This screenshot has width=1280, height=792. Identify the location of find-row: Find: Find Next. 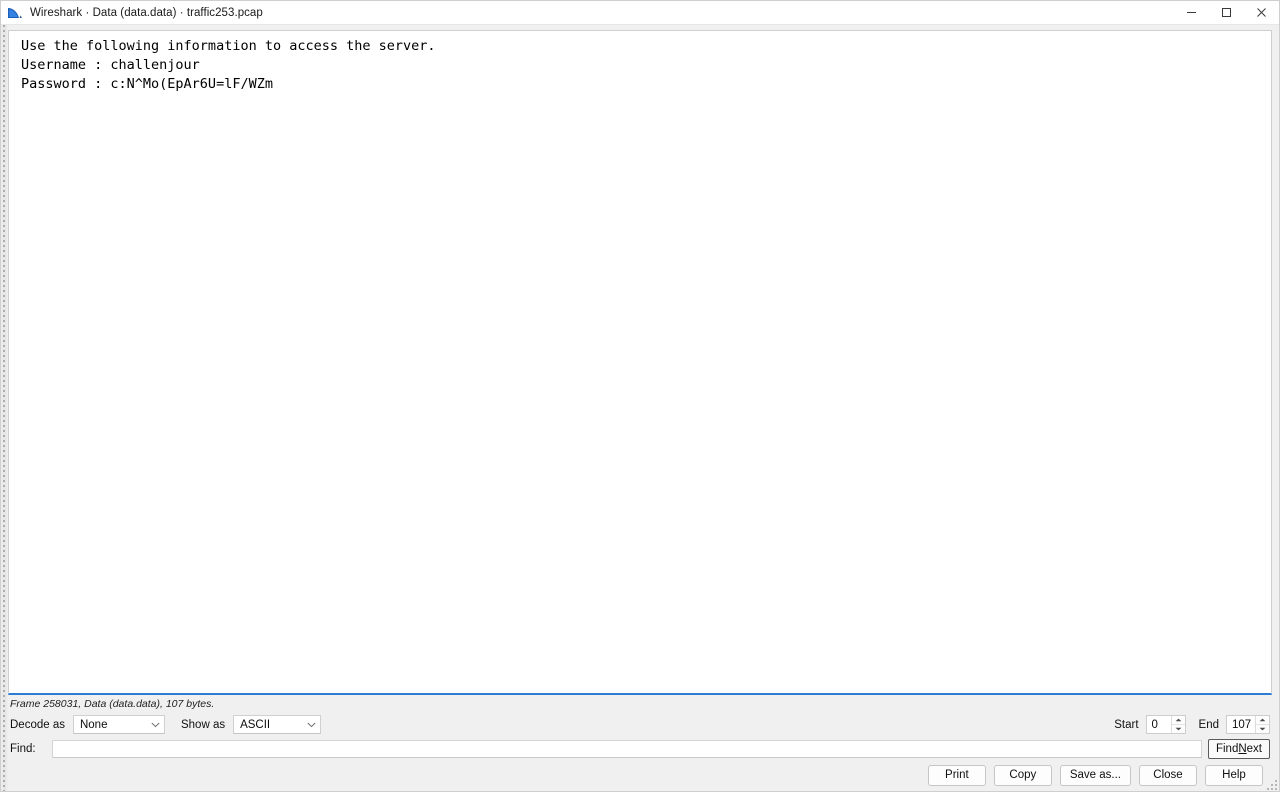
(640, 749).